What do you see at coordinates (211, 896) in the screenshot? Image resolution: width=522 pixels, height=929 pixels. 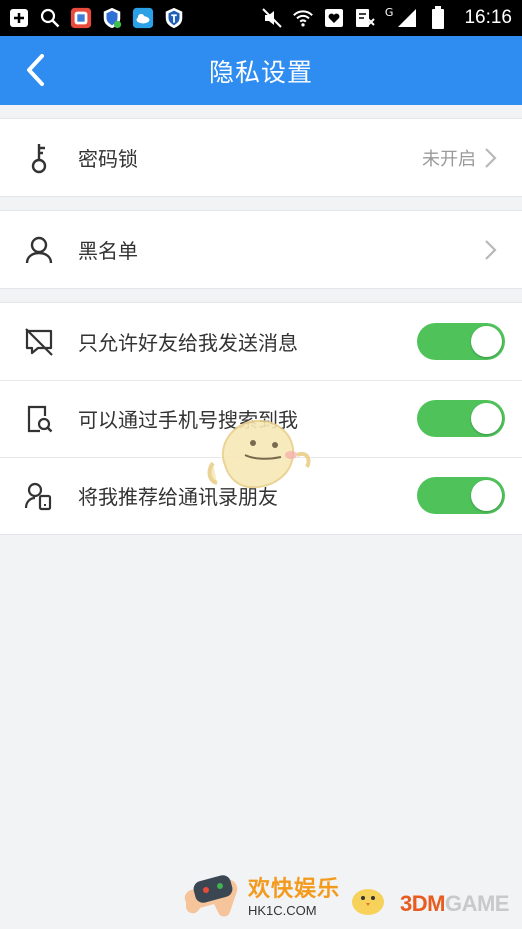 I see `gamepad-hands-icon` at bounding box center [211, 896].